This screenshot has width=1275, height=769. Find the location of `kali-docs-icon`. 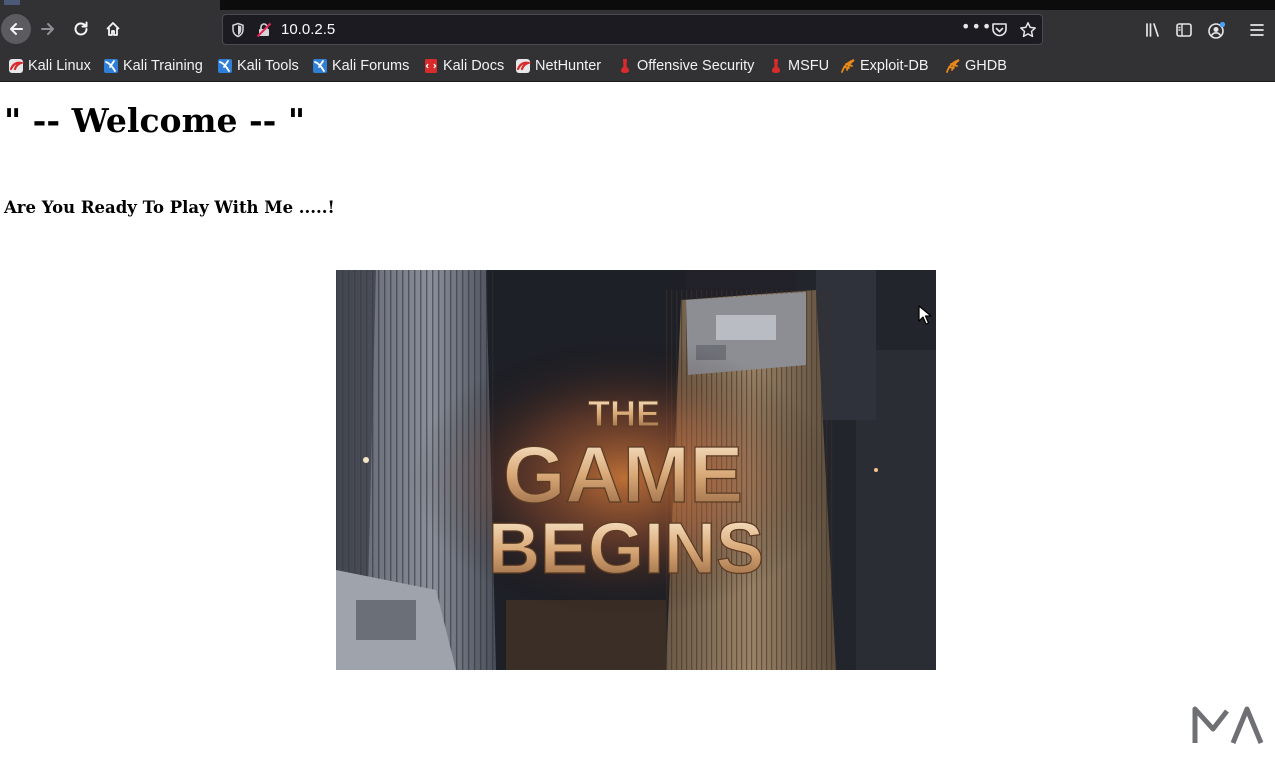

kali-docs-icon is located at coordinates (431, 66).